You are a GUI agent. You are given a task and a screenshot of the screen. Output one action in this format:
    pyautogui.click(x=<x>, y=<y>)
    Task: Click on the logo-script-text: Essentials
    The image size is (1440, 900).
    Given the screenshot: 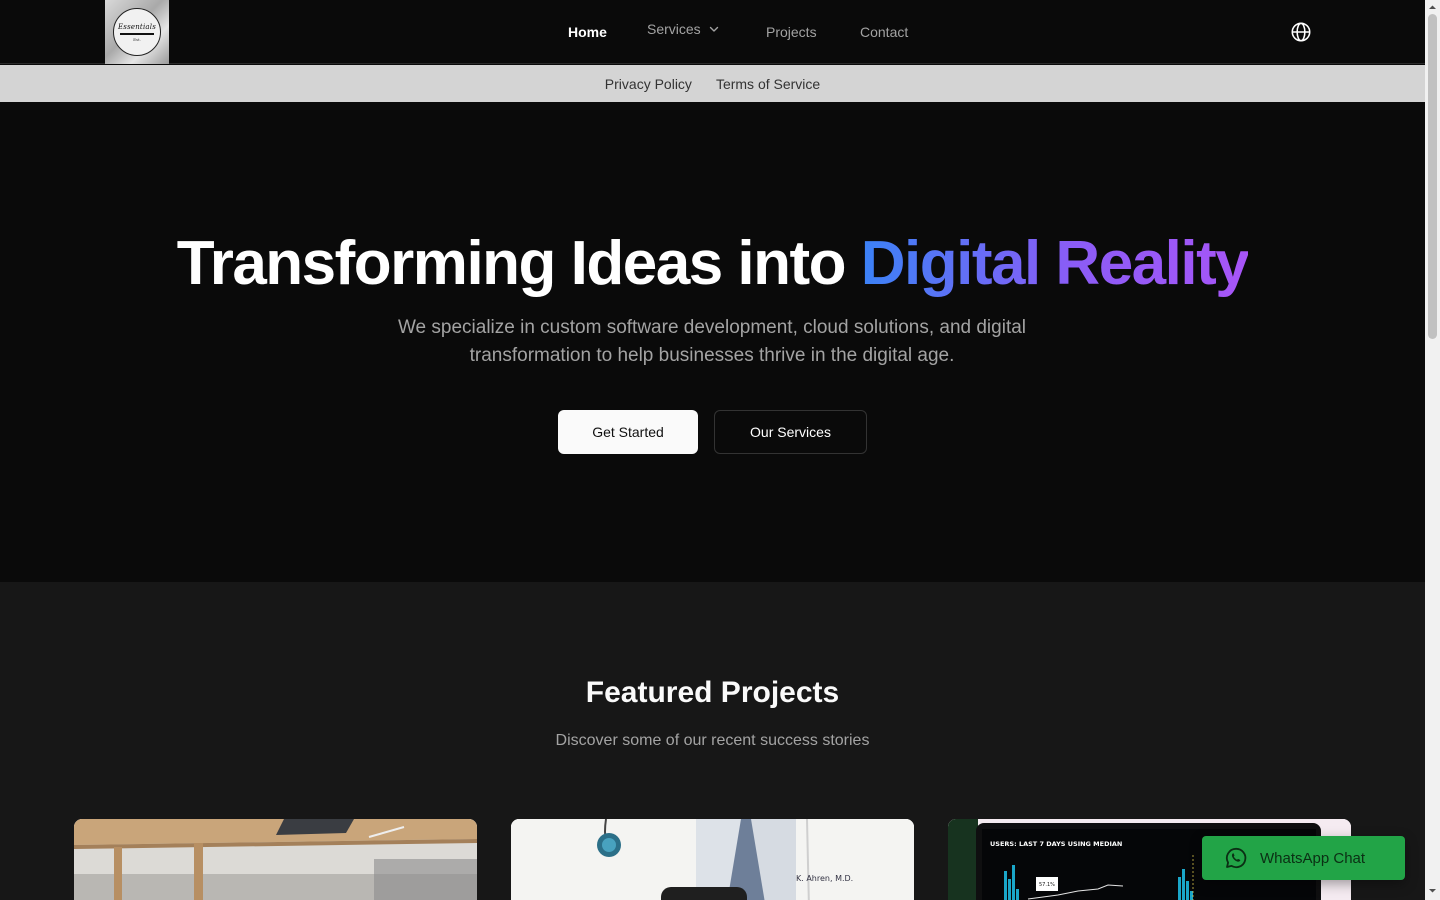 What is the action you would take?
    pyautogui.click(x=136, y=26)
    